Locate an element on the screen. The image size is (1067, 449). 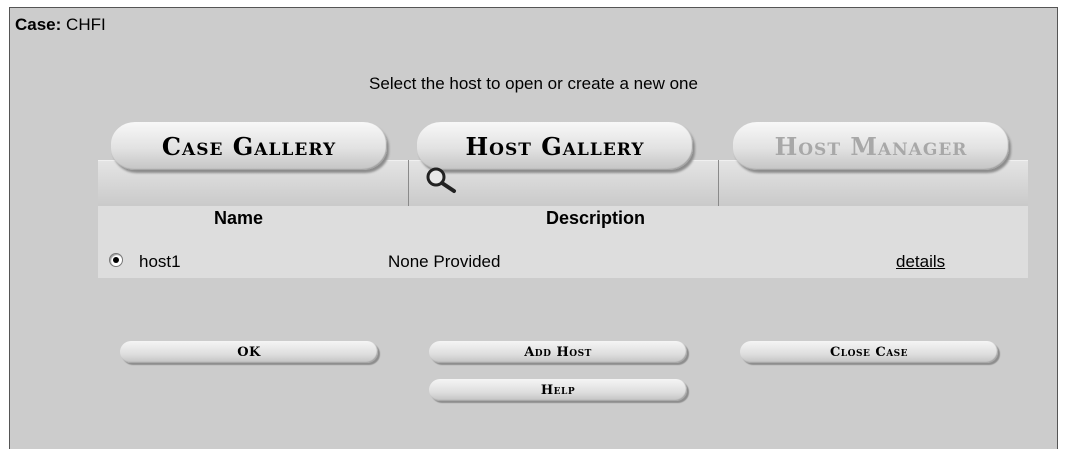
add-host-button: Add Host is located at coordinates (558, 352).